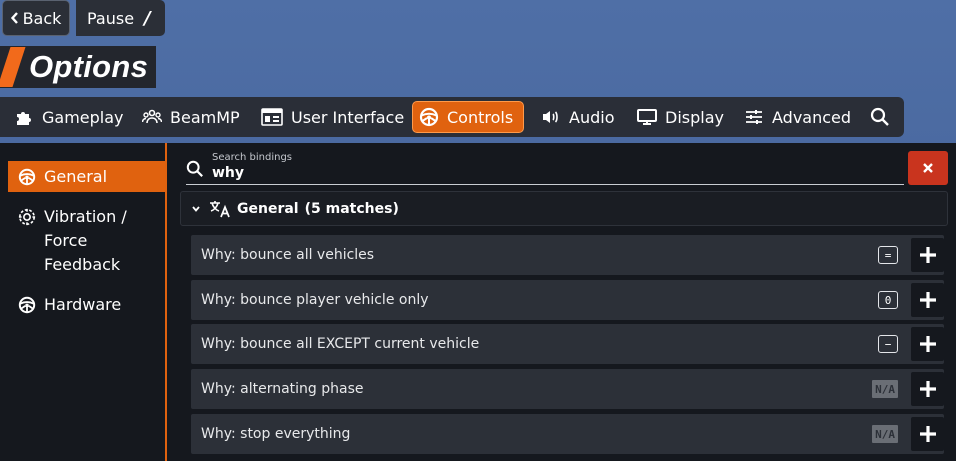 This screenshot has width=956, height=461. I want to click on tab-advanced: Advanced, so click(797, 117).